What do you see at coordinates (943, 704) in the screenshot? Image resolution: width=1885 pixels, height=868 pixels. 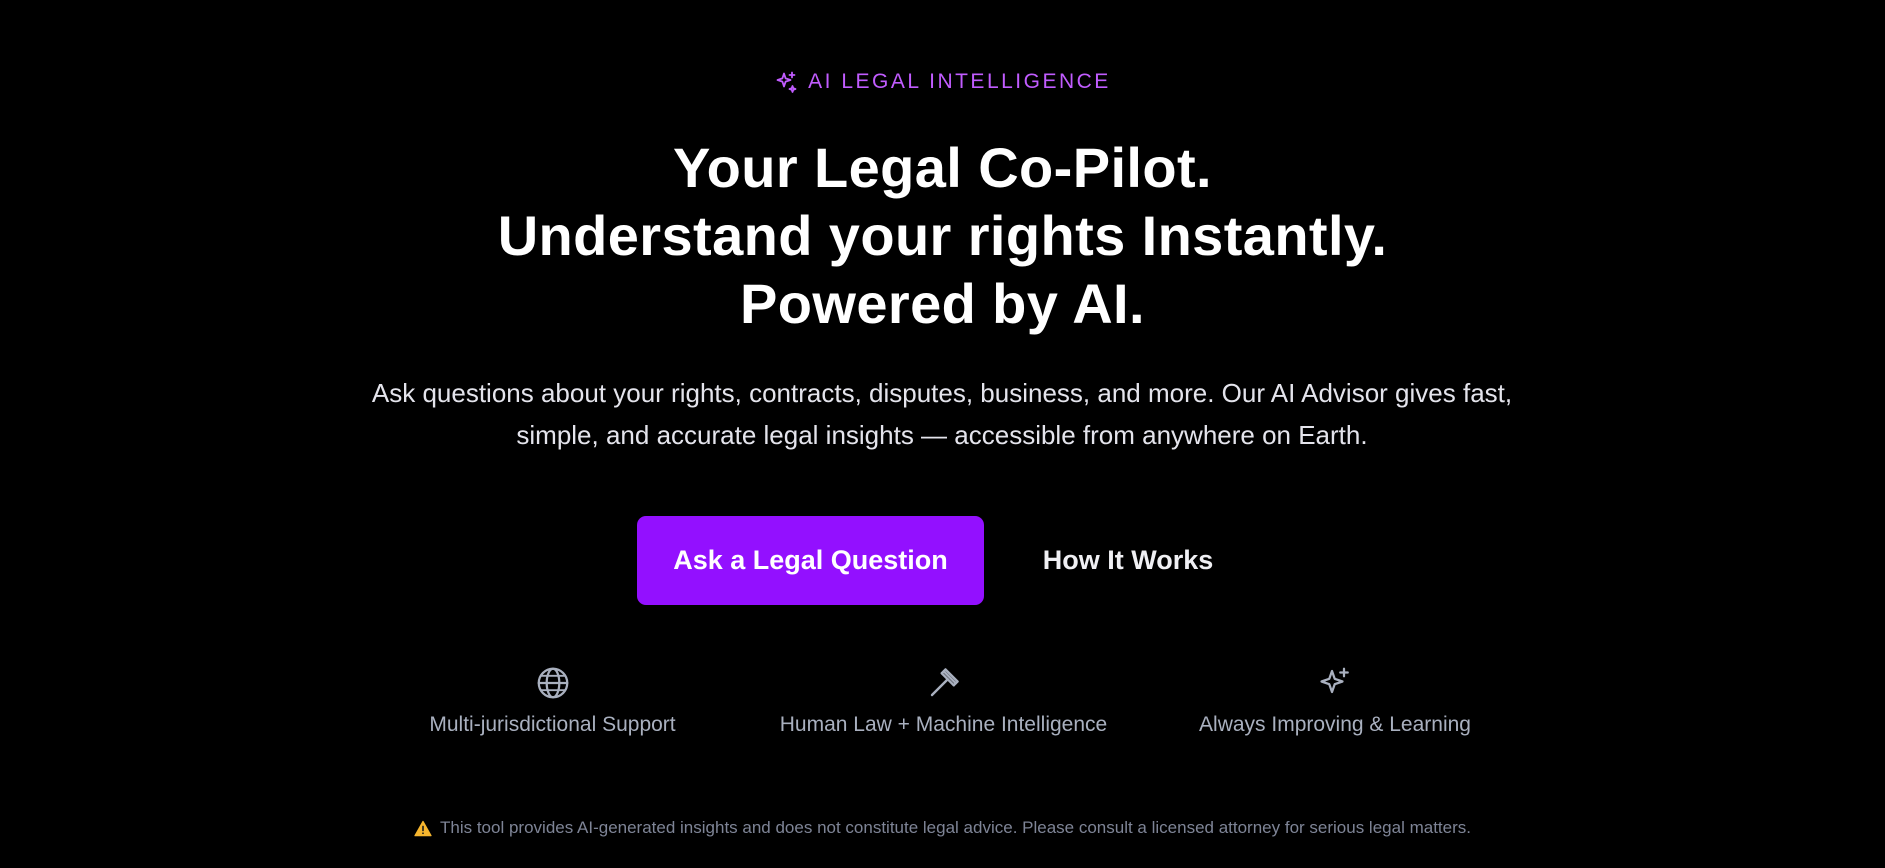 I see `feature-item: Human Law + Machine Intelligence` at bounding box center [943, 704].